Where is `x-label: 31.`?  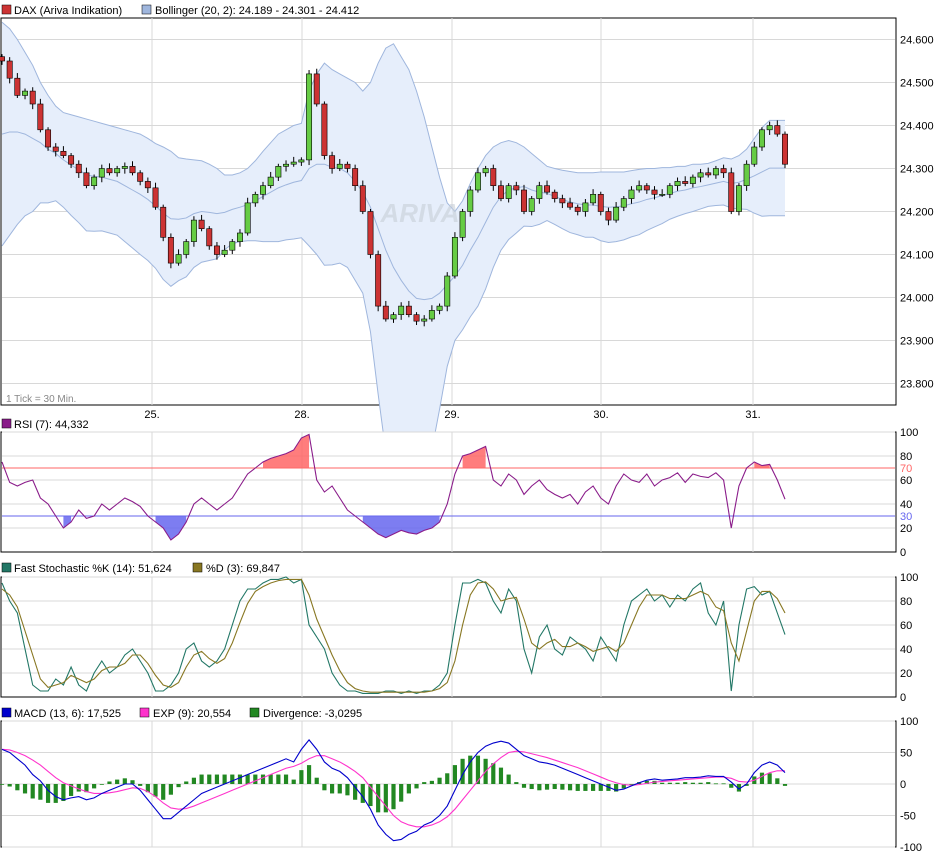 x-label: 31. is located at coordinates (752, 415).